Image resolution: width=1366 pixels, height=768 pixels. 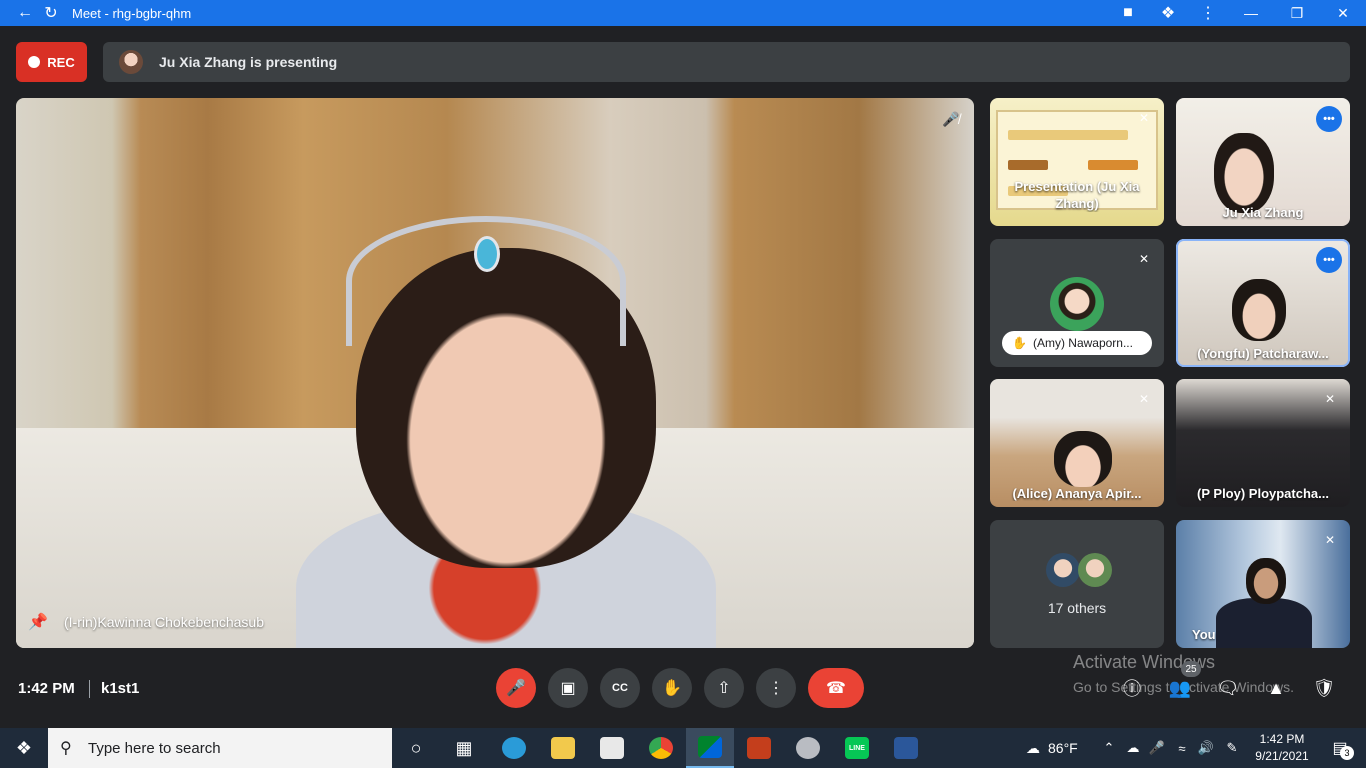 What do you see at coordinates (724, 688) in the screenshot?
I see `present-screen-button: ⇧` at bounding box center [724, 688].